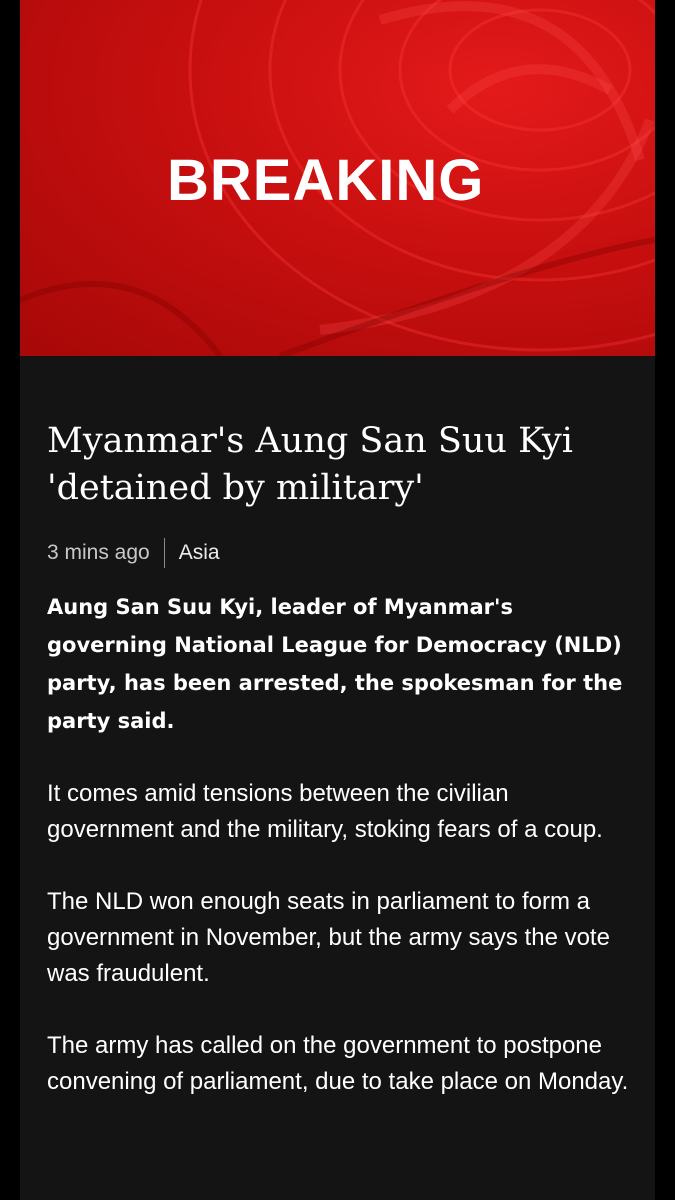 The image size is (675, 1200). I want to click on breaking-label: BREAKING, so click(326, 180).